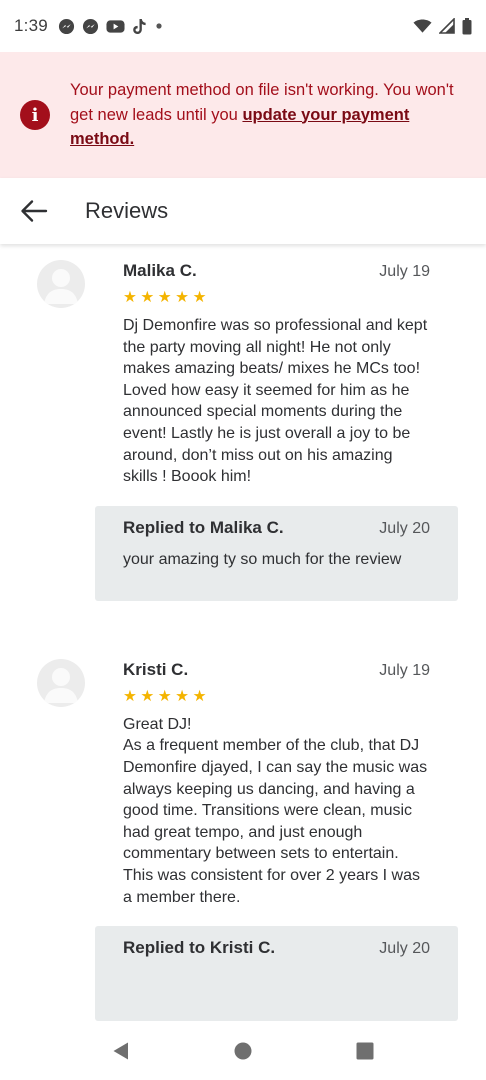 This screenshot has height=1080, width=486. What do you see at coordinates (115, 26) in the screenshot?
I see `youtube-icon` at bounding box center [115, 26].